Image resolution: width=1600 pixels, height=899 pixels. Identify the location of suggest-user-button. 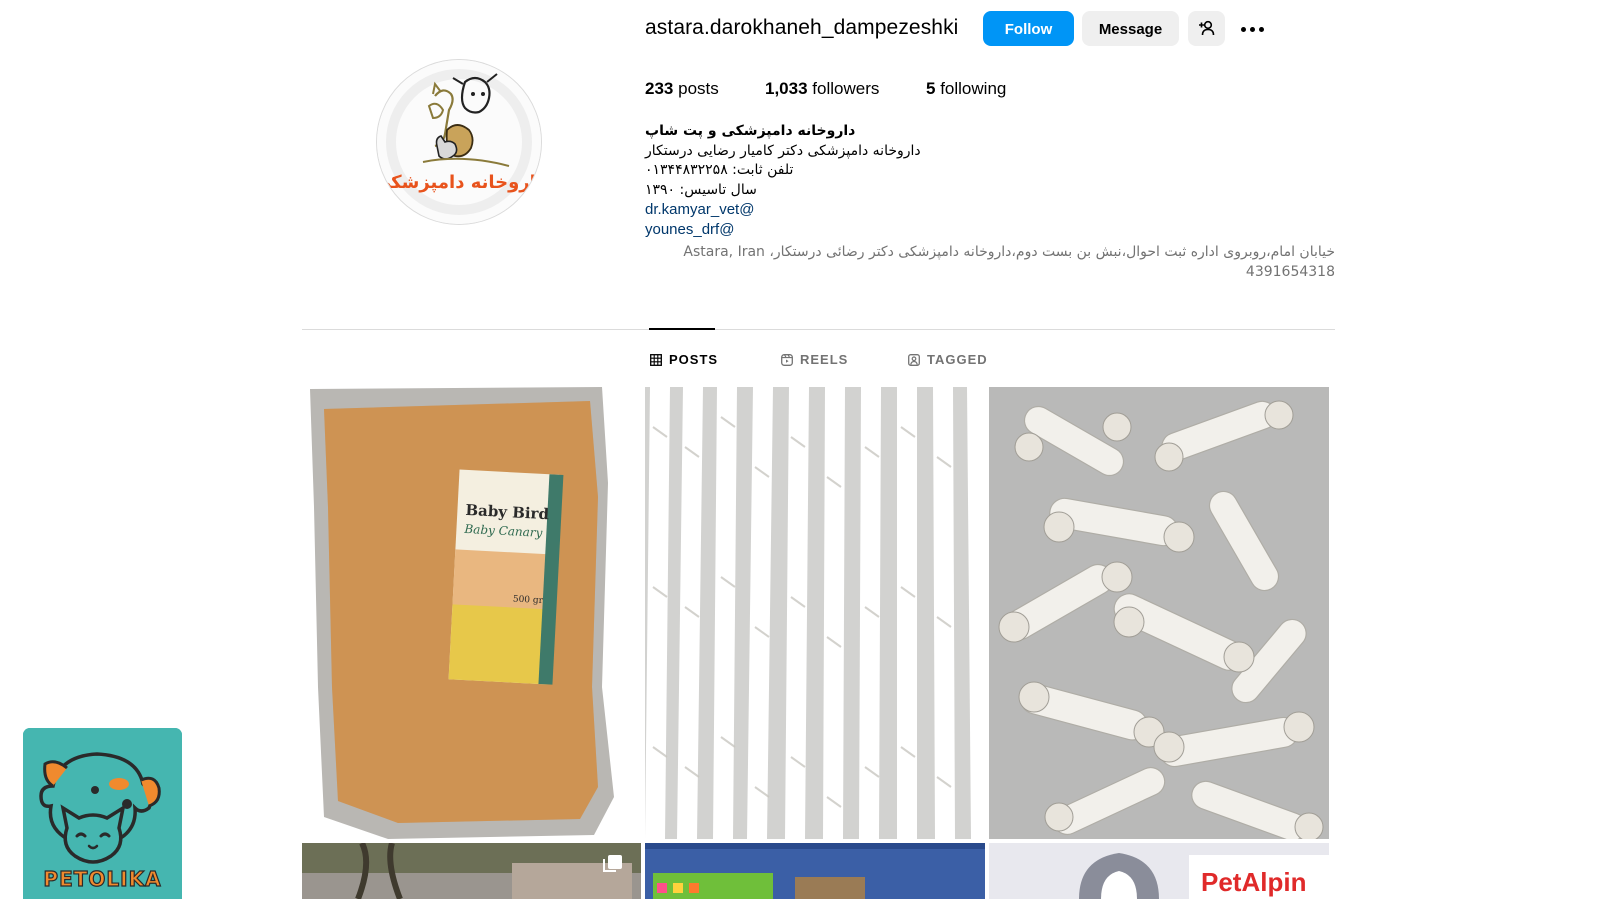
(1206, 28).